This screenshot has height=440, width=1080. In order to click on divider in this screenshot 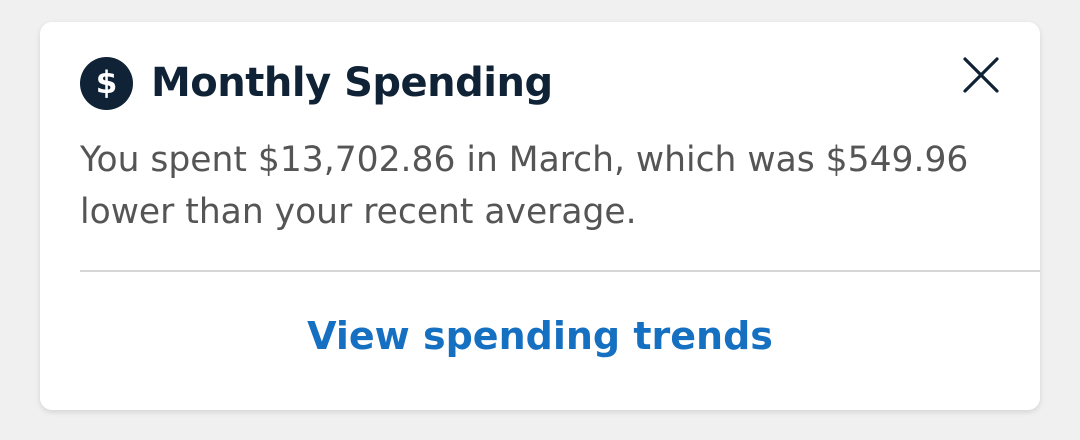, I will do `click(560, 271)`.